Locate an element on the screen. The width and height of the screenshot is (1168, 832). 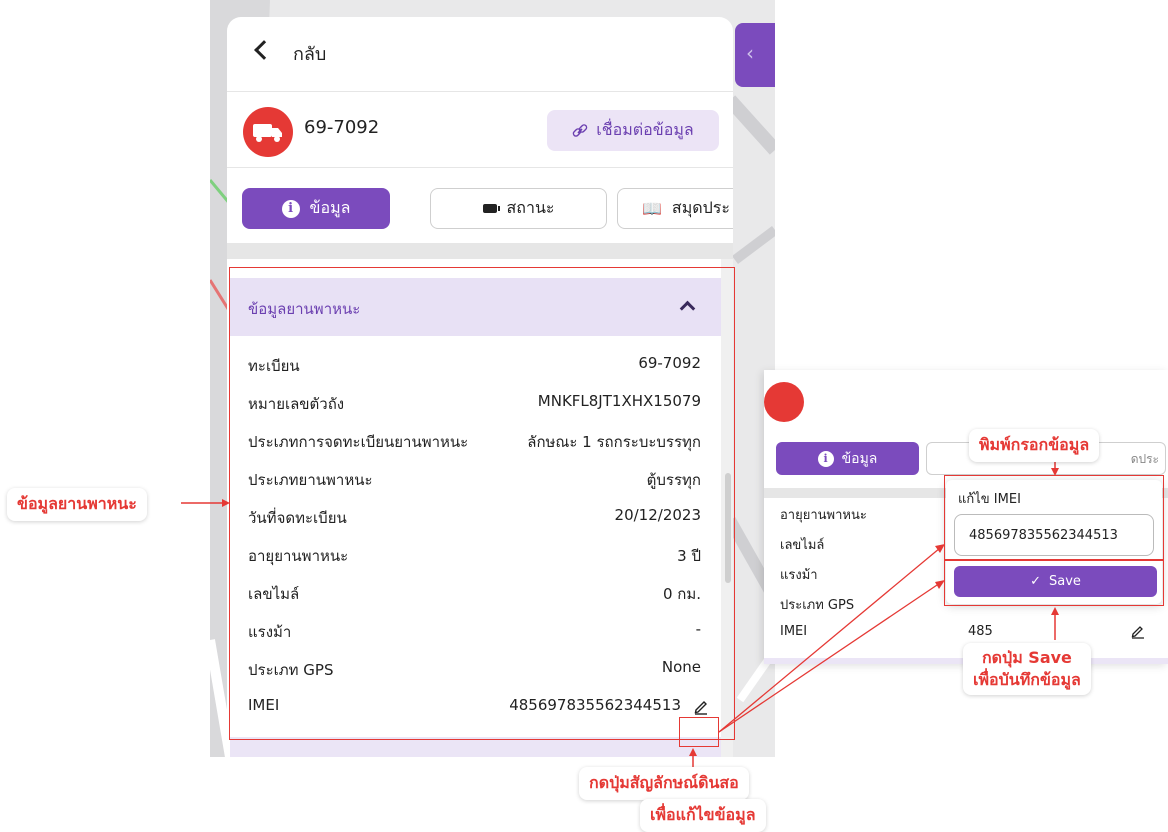
callout-line: เพื่อบันทึกข้อมูล is located at coordinates (1027, 679).